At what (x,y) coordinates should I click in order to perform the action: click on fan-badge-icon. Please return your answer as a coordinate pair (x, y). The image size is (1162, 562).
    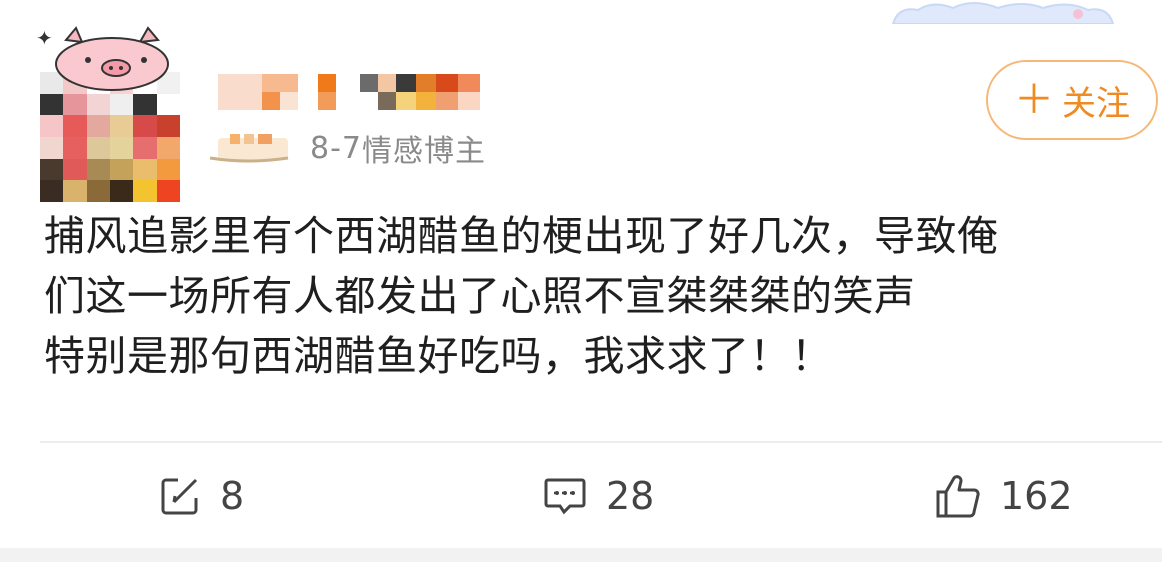
    Looking at the image, I should click on (249, 148).